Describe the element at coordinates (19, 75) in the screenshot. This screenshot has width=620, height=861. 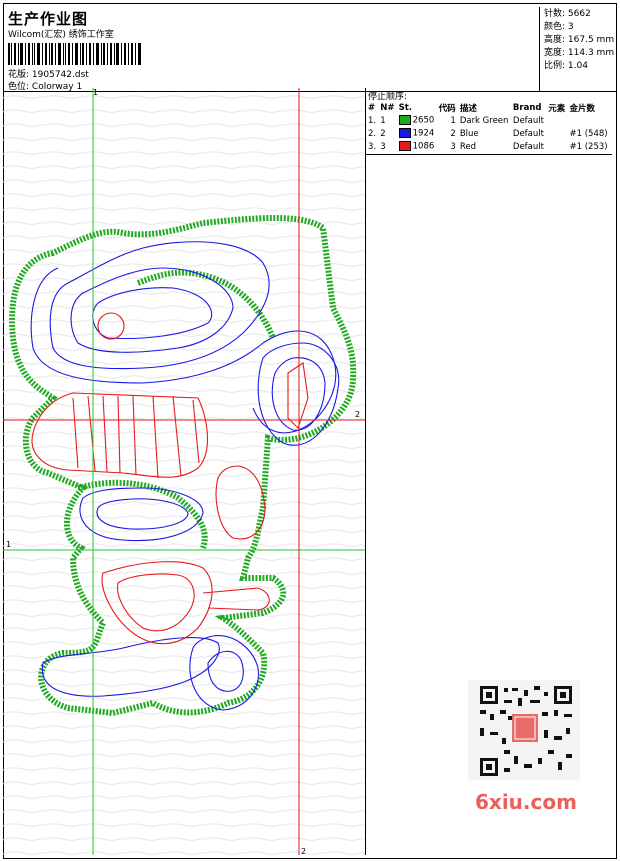
I see `design-file-label: 花版:` at that location.